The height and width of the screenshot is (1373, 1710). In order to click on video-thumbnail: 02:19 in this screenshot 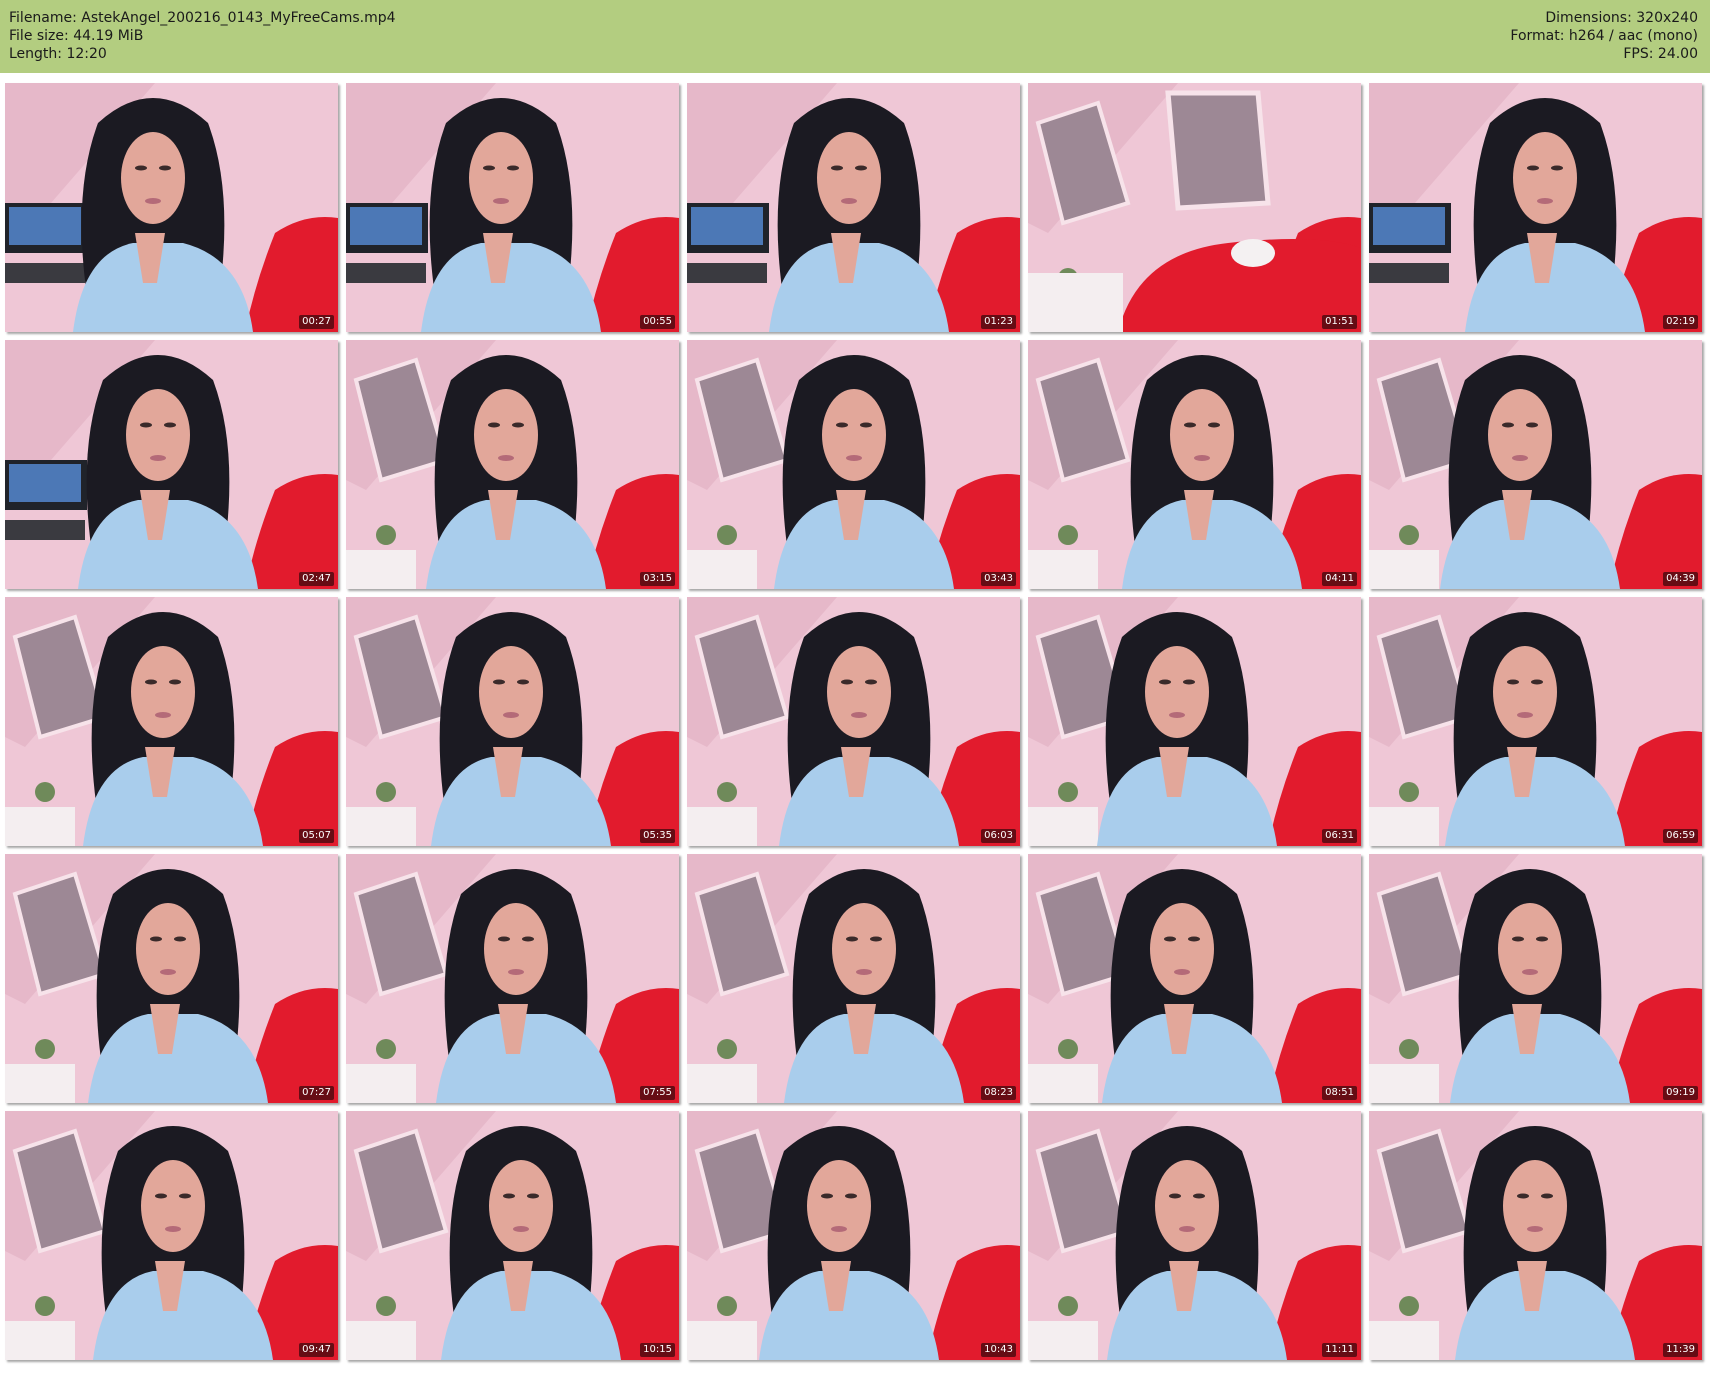, I will do `click(1535, 207)`.